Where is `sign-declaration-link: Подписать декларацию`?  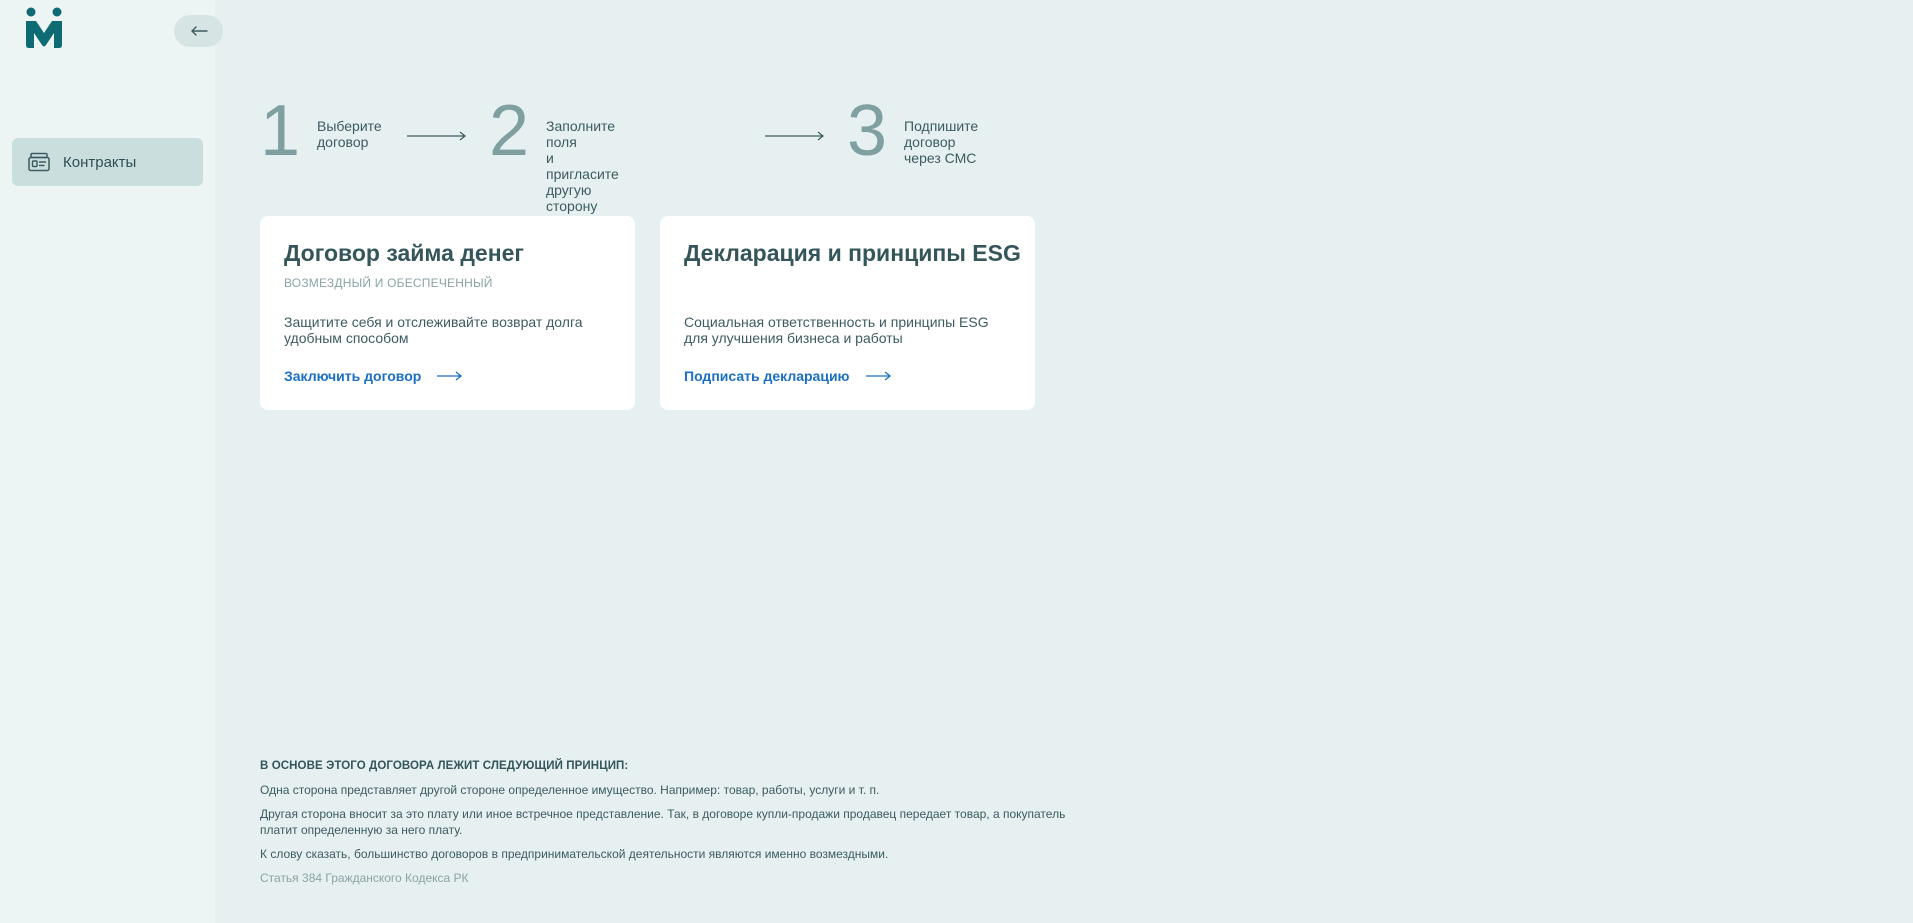 sign-declaration-link: Подписать декларацию is located at coordinates (788, 376).